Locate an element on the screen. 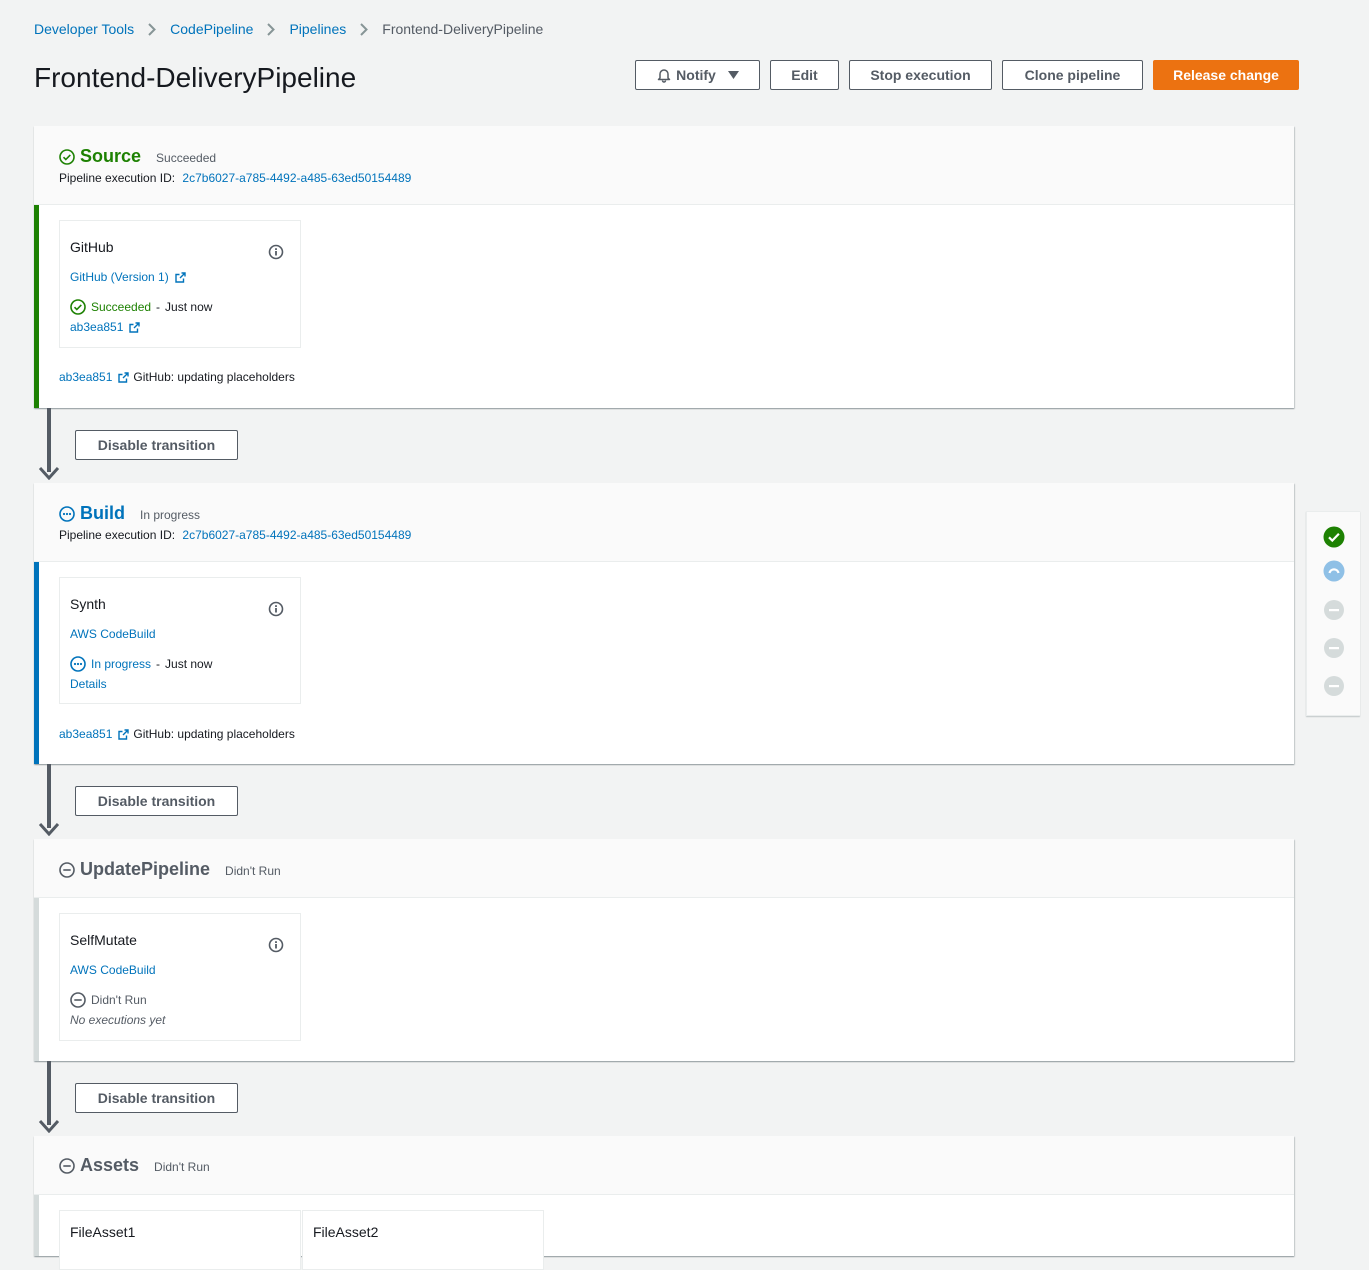  bell-icon is located at coordinates (664, 75).